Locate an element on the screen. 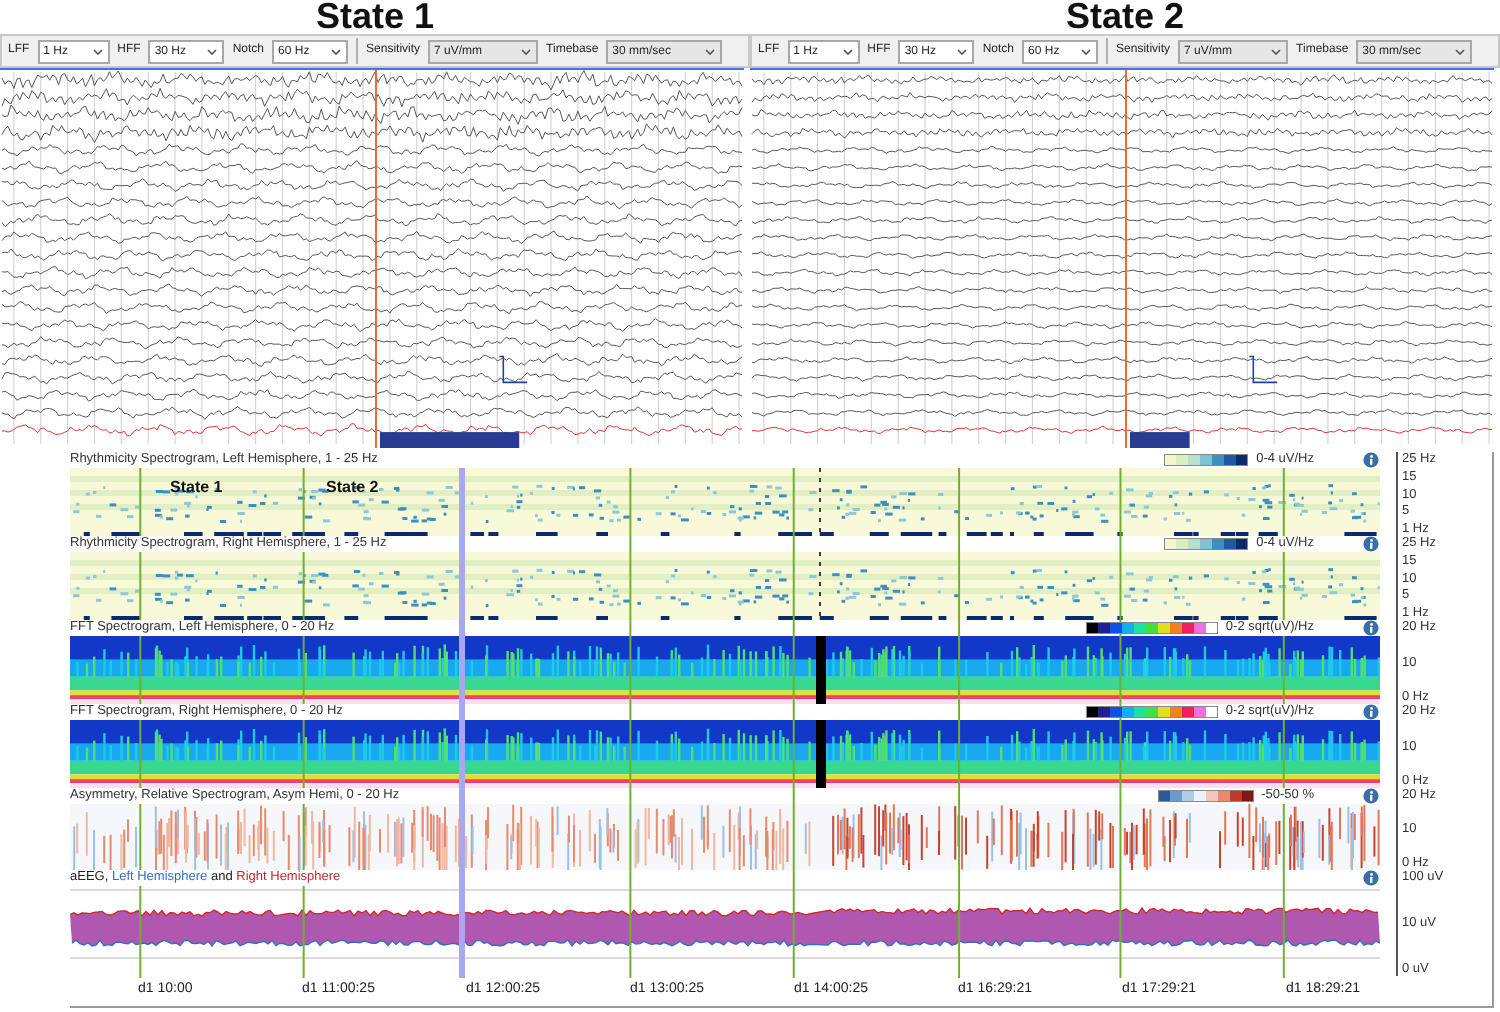 This screenshot has height=1012, width=1500. pane-heading: State 2 is located at coordinates (1125, 17).